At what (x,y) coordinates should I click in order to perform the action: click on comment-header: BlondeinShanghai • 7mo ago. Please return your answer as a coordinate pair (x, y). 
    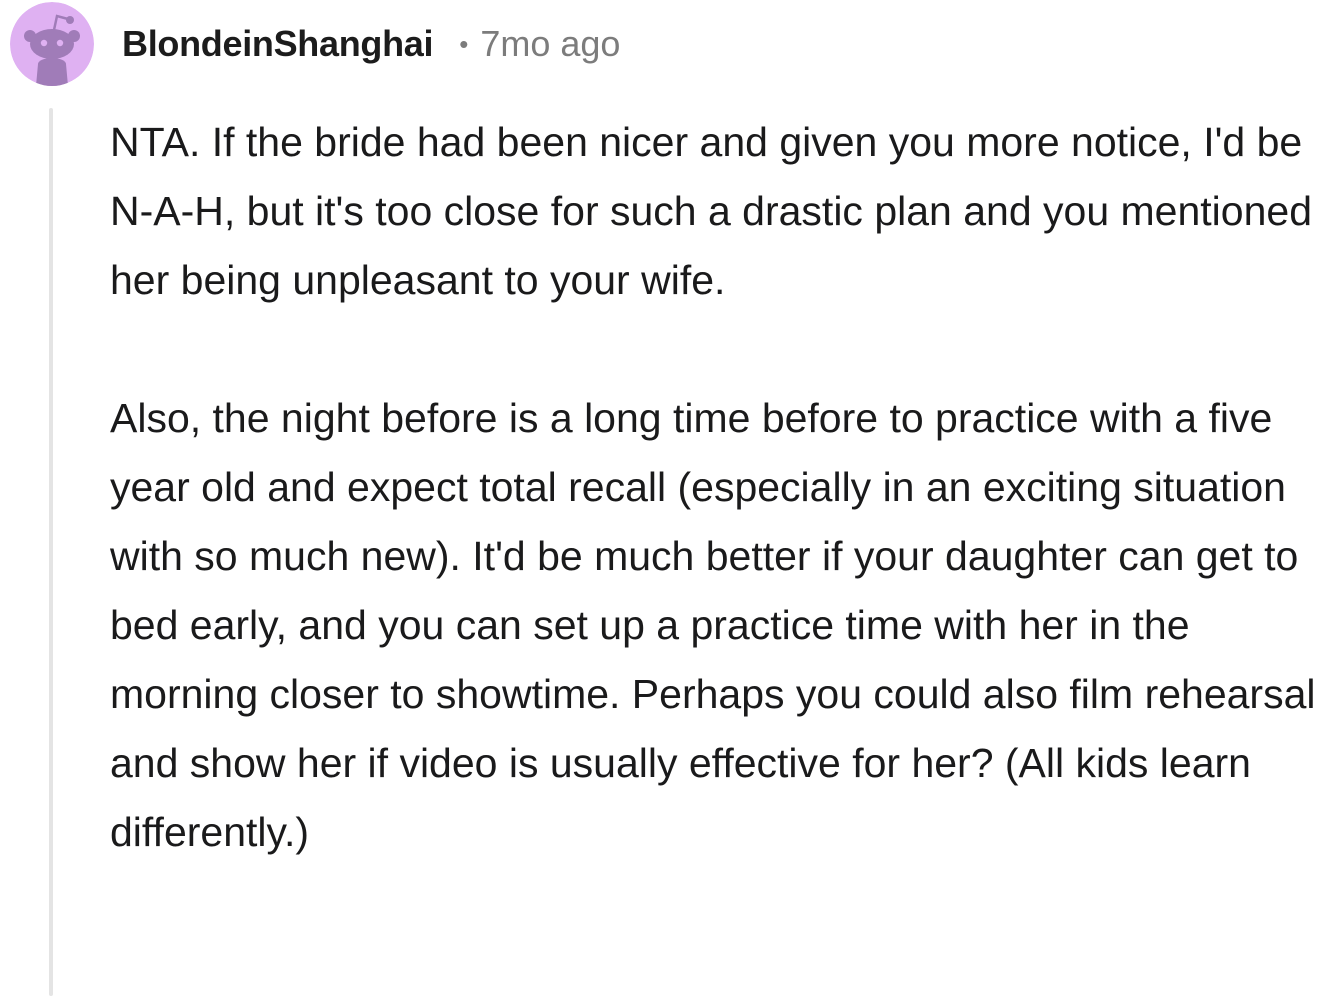
    Looking at the image, I should click on (371, 44).